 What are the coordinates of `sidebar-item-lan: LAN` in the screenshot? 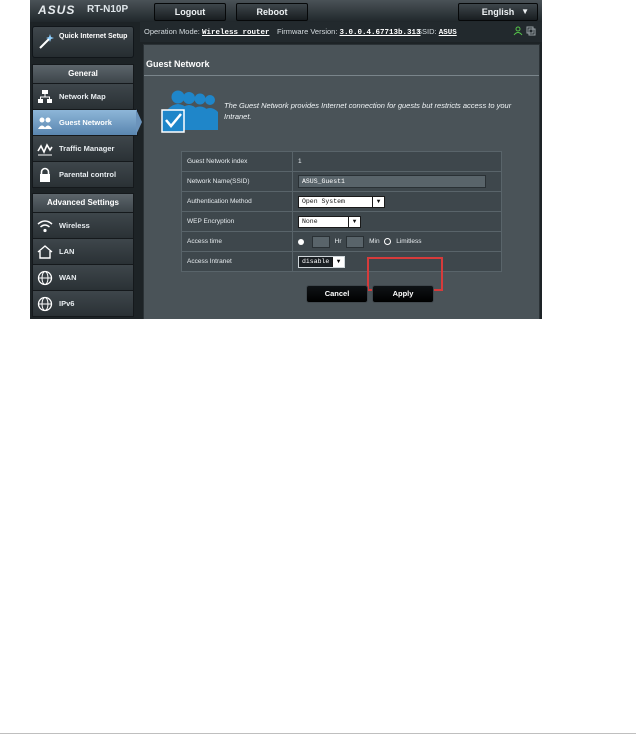 It's located at (83, 251).